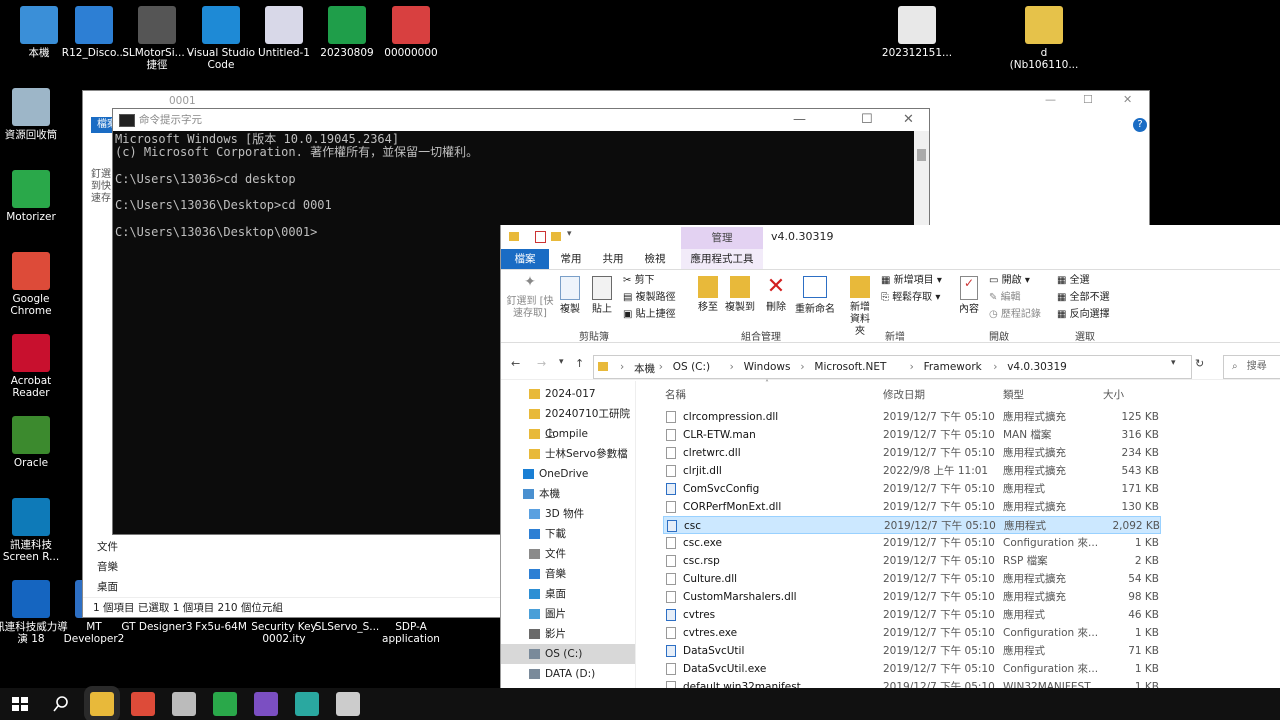  I want to click on forward-arrow-icon: →, so click(541, 363).